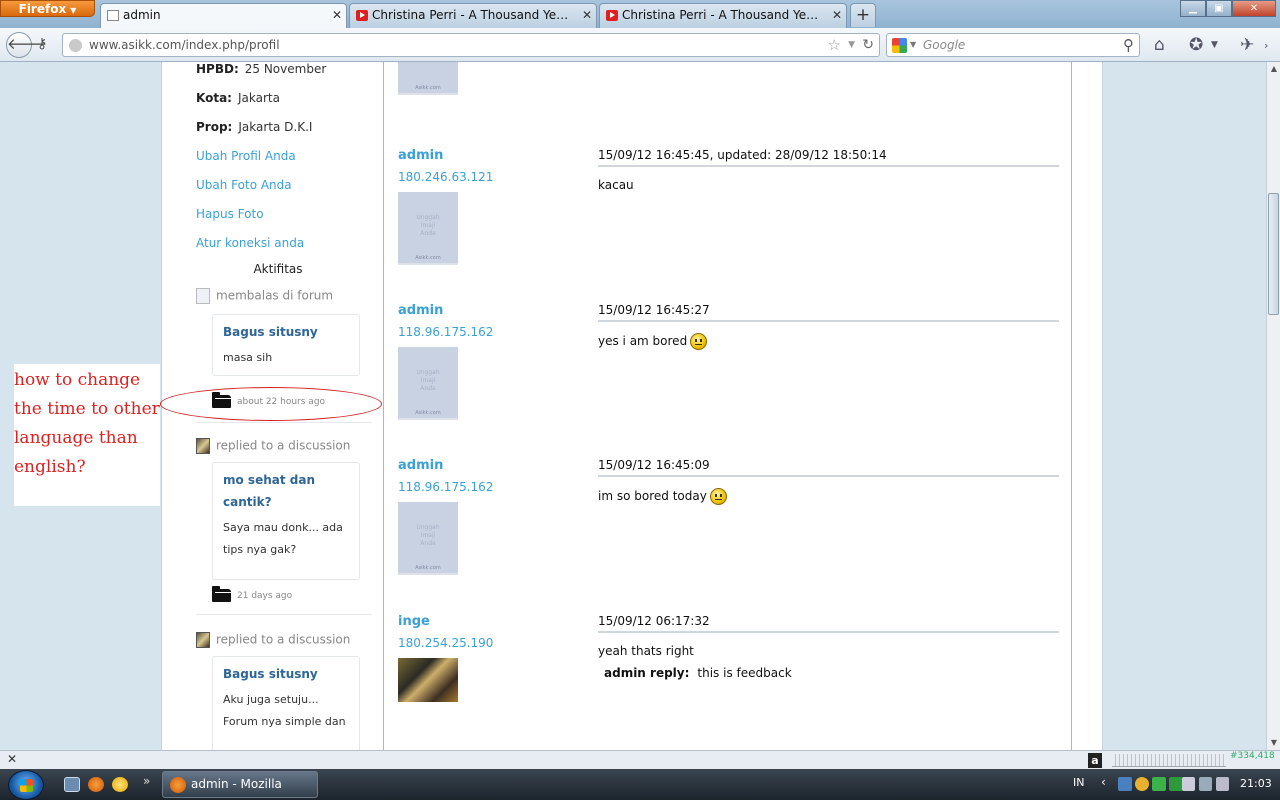  What do you see at coordinates (1150, 784) in the screenshot?
I see `tray-icons` at bounding box center [1150, 784].